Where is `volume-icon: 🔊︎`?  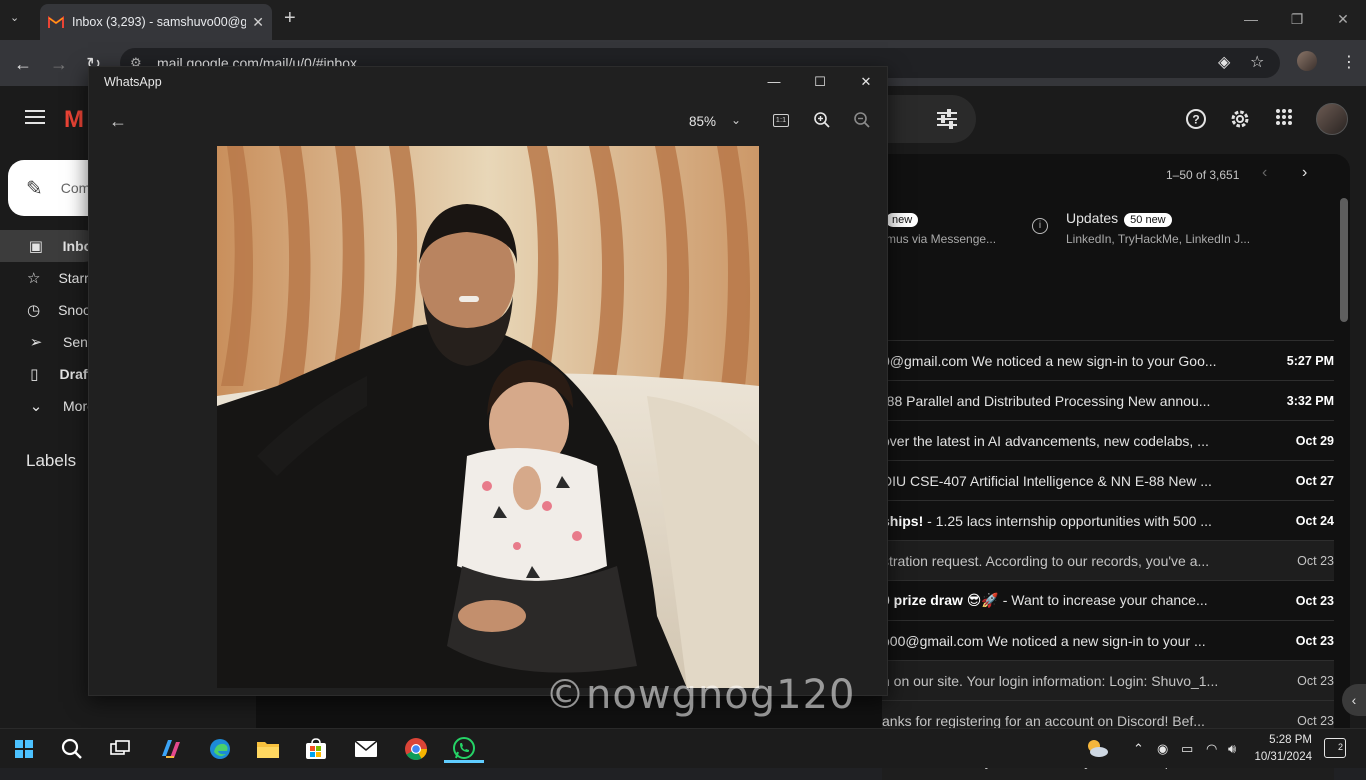
volume-icon: 🔊︎ is located at coordinates (1232, 749).